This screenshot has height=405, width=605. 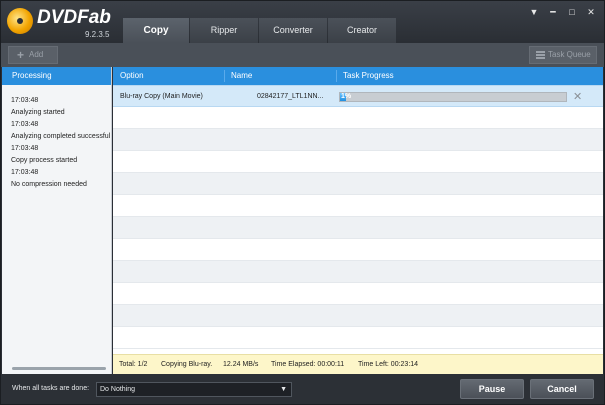 I want to click on status-time-left: Time Left: 00:23:14, so click(x=388, y=364).